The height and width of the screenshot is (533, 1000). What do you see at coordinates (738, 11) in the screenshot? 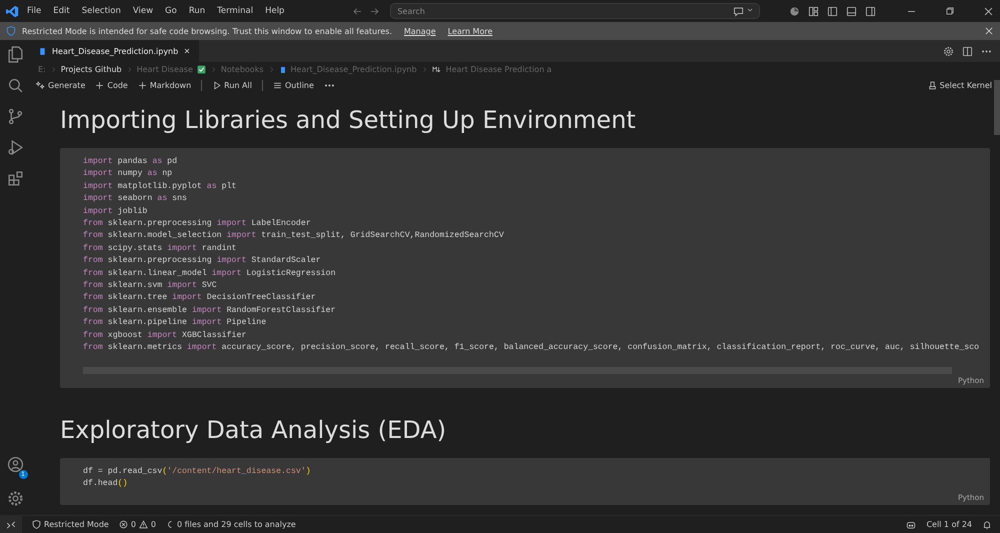
I see `chat-icon` at bounding box center [738, 11].